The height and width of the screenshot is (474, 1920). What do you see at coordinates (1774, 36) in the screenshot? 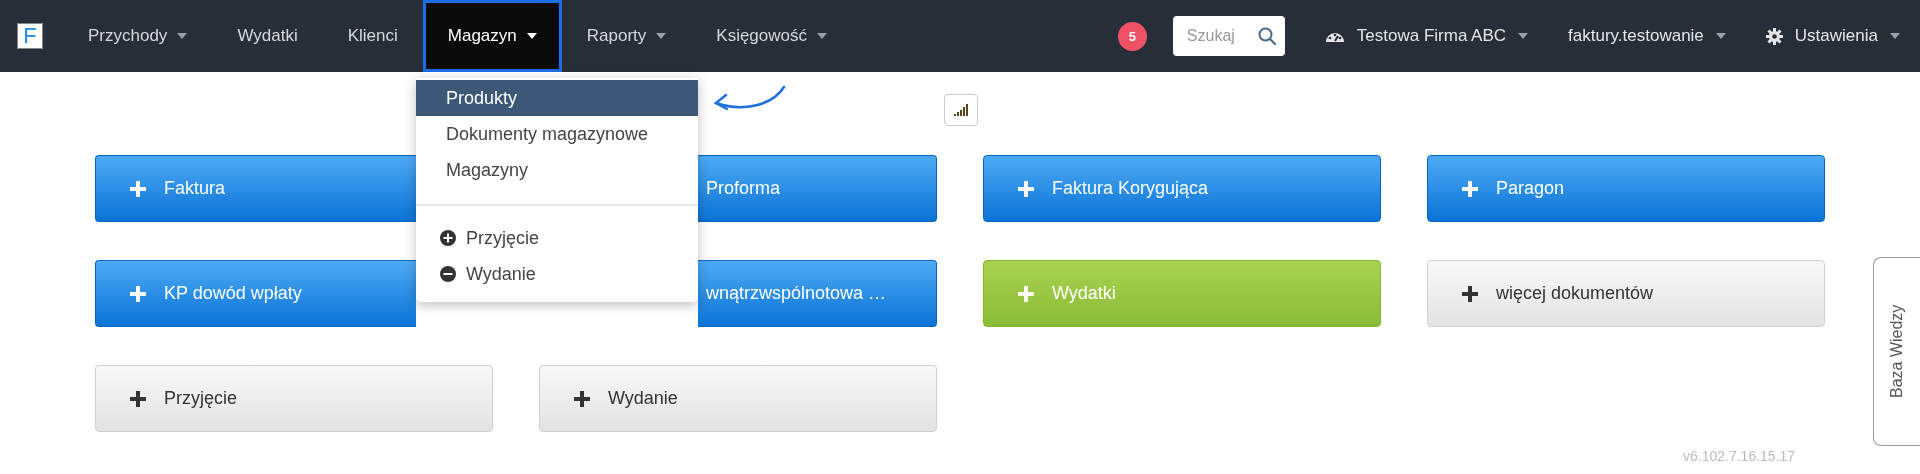
I see `gear-icon` at bounding box center [1774, 36].